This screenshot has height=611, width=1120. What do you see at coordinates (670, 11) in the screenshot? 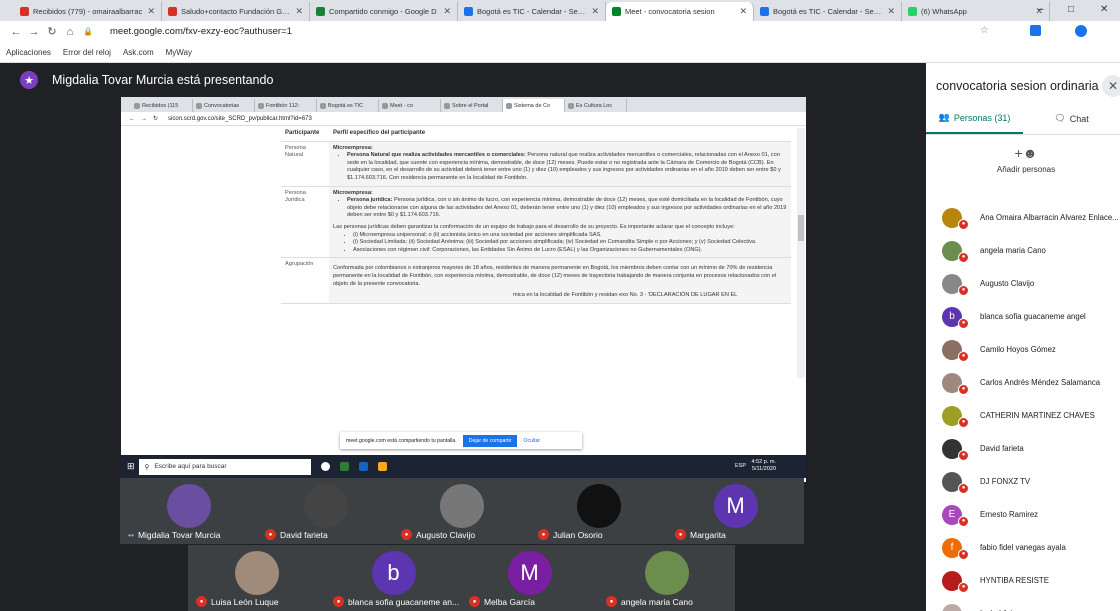
I see `browser-tab-label: Meet - convocatoria sesion` at bounding box center [670, 11].